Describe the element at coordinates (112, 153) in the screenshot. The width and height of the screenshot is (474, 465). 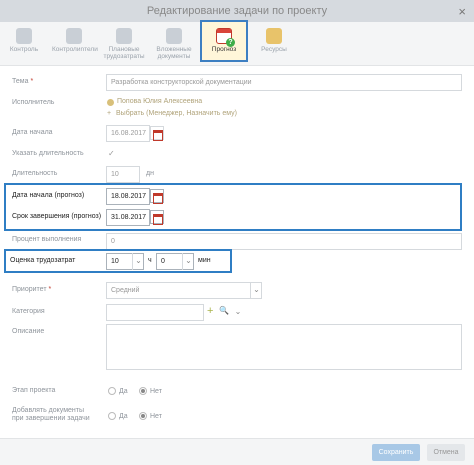
I see `specify-duration-checkbox: ✓` at that location.